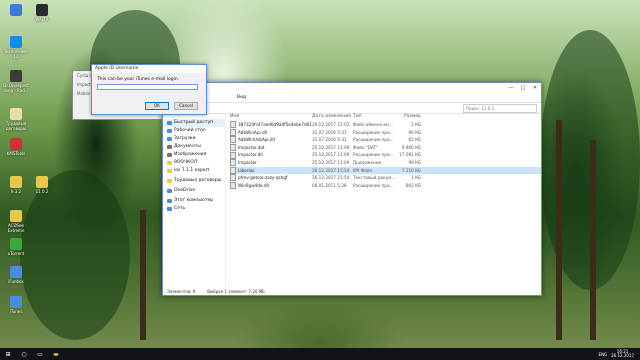  I want to click on dialog-prompt: This can be your iTunes e-mail login., so click(138, 79).